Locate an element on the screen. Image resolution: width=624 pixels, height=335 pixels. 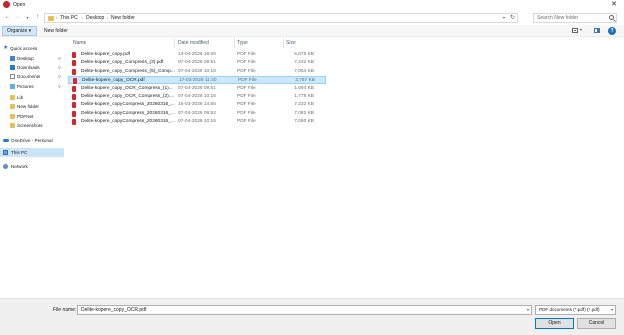
sidebar-item-downloads: Downloads ⚲ is located at coordinates (32, 67).